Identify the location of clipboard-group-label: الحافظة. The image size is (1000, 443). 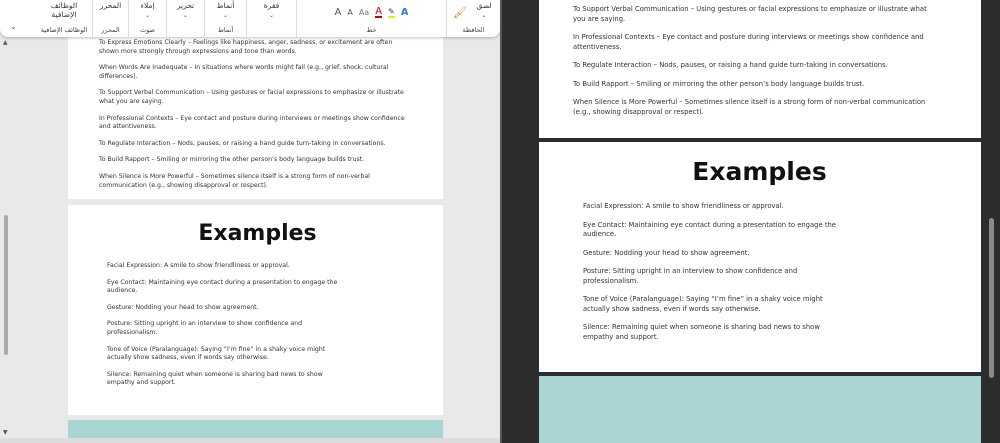
(473, 30).